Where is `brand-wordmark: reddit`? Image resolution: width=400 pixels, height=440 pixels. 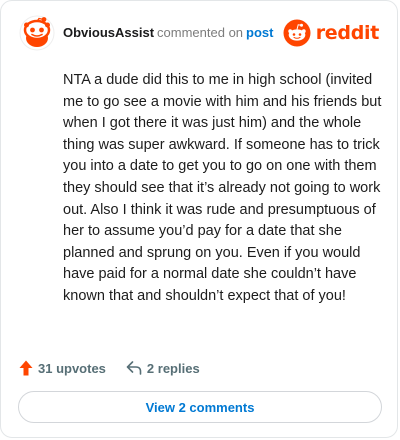
brand-wordmark: reddit is located at coordinates (347, 33).